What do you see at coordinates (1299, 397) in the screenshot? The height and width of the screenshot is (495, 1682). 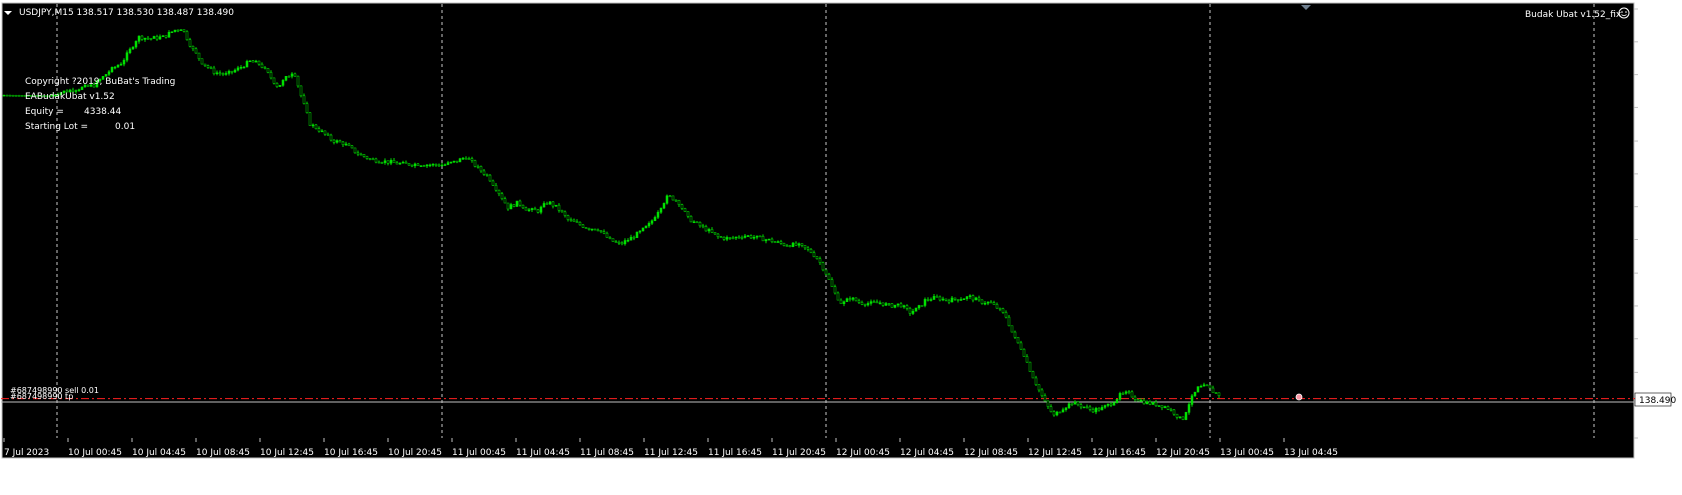 I see `order-marker-icon` at bounding box center [1299, 397].